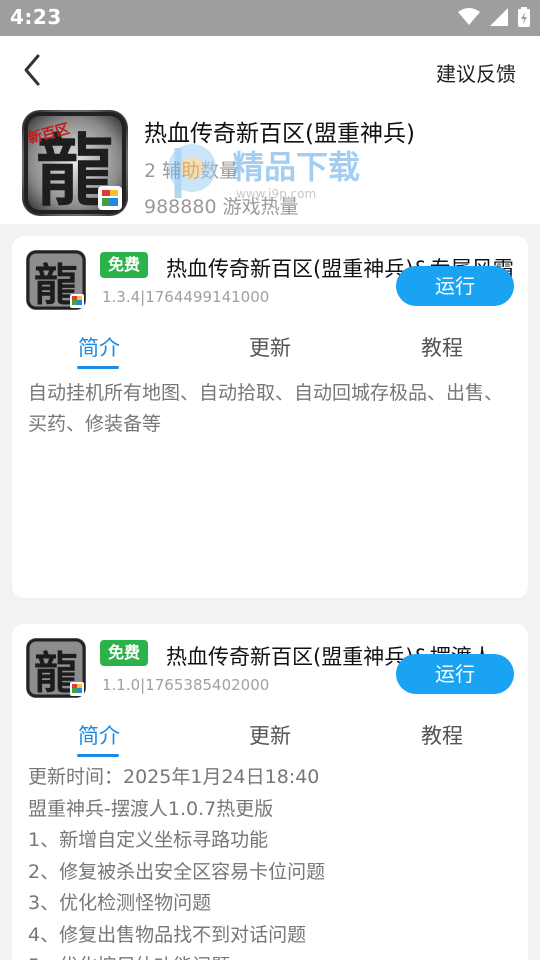  What do you see at coordinates (177, 871) in the screenshot?
I see `changelog-line: 2、修复被杀出安全区容易卡位问题` at bounding box center [177, 871].